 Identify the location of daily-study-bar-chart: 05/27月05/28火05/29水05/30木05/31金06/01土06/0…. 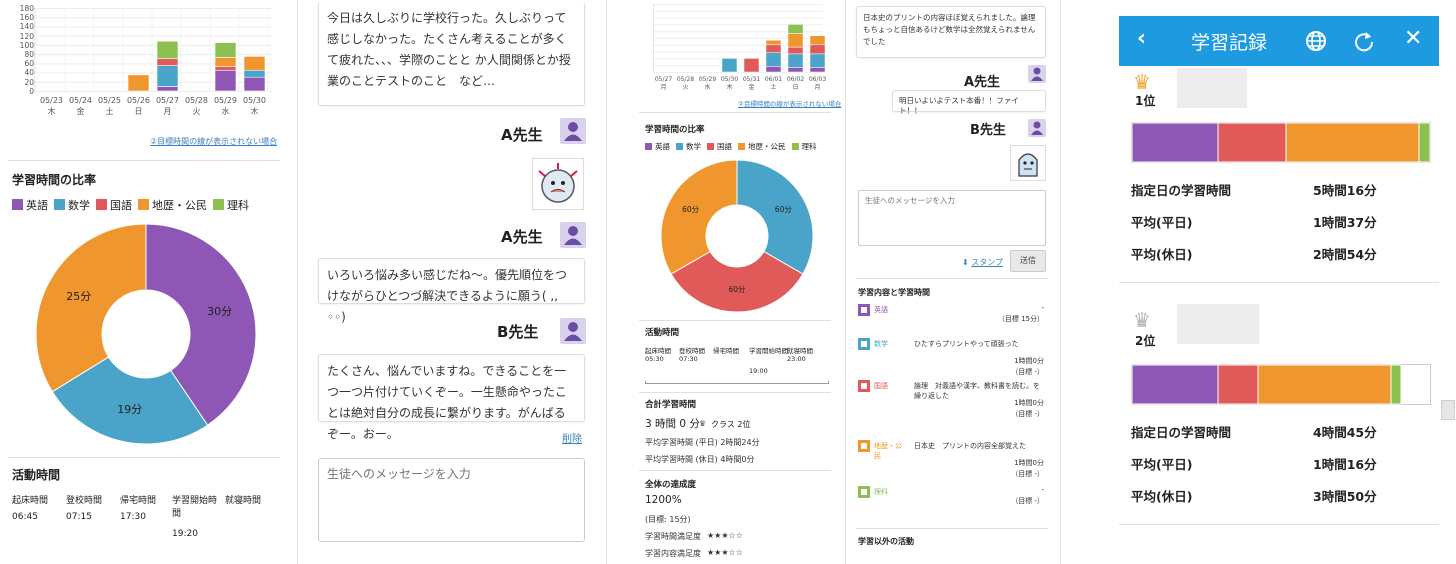
(739, 47).